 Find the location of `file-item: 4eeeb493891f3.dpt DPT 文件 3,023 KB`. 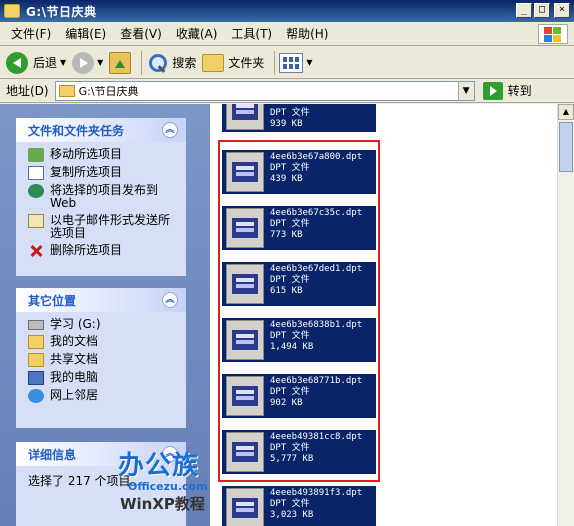

file-item: 4eeeb493891f3.dpt DPT 文件 3,023 KB is located at coordinates (299, 506).